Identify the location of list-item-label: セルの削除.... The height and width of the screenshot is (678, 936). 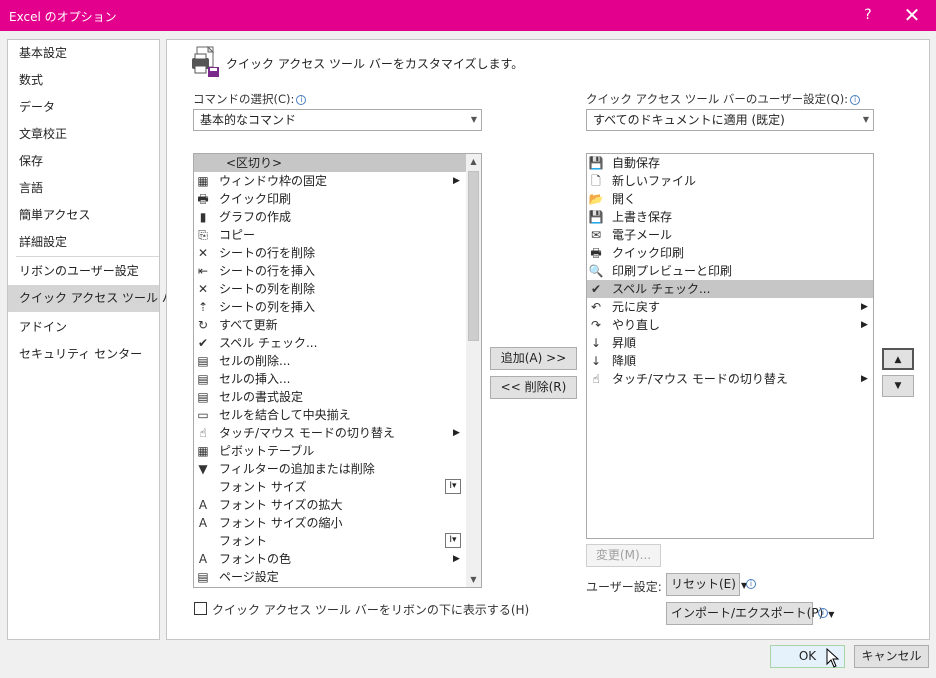
(255, 361).